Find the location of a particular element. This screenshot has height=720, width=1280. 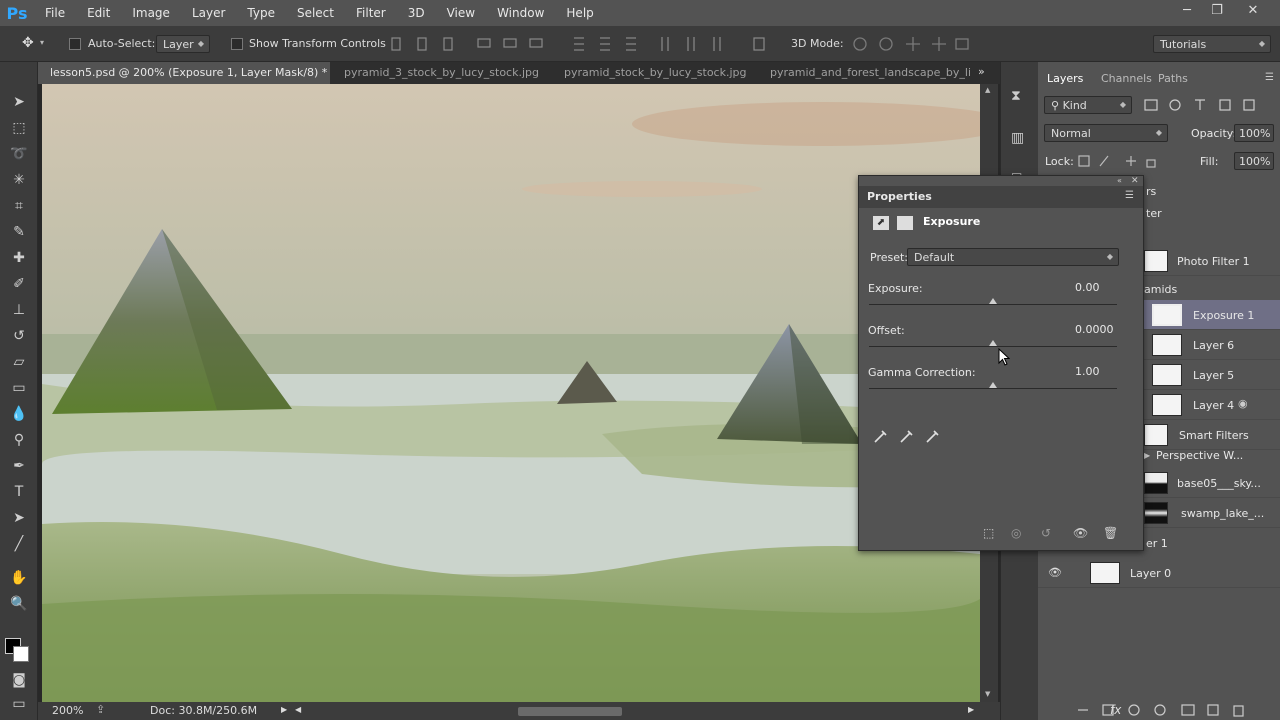

blur-tool-icon: 💧 is located at coordinates (19, 414).